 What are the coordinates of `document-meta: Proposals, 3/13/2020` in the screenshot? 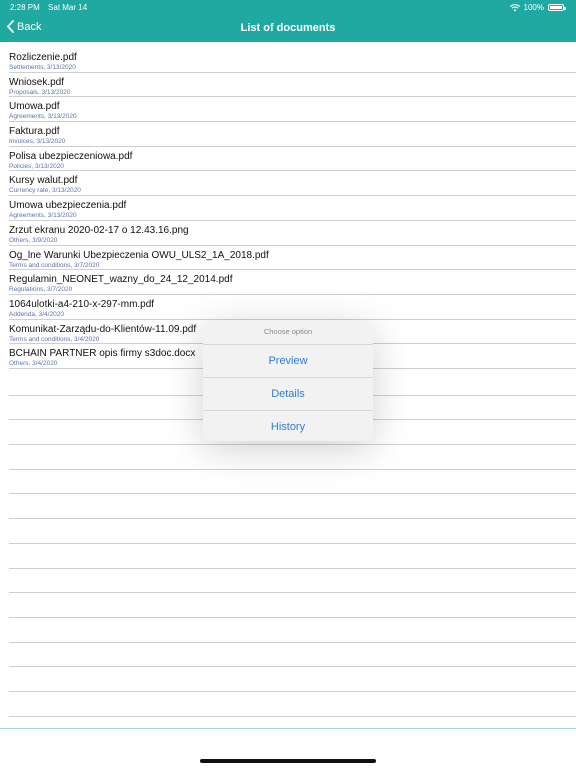 It's located at (40, 92).